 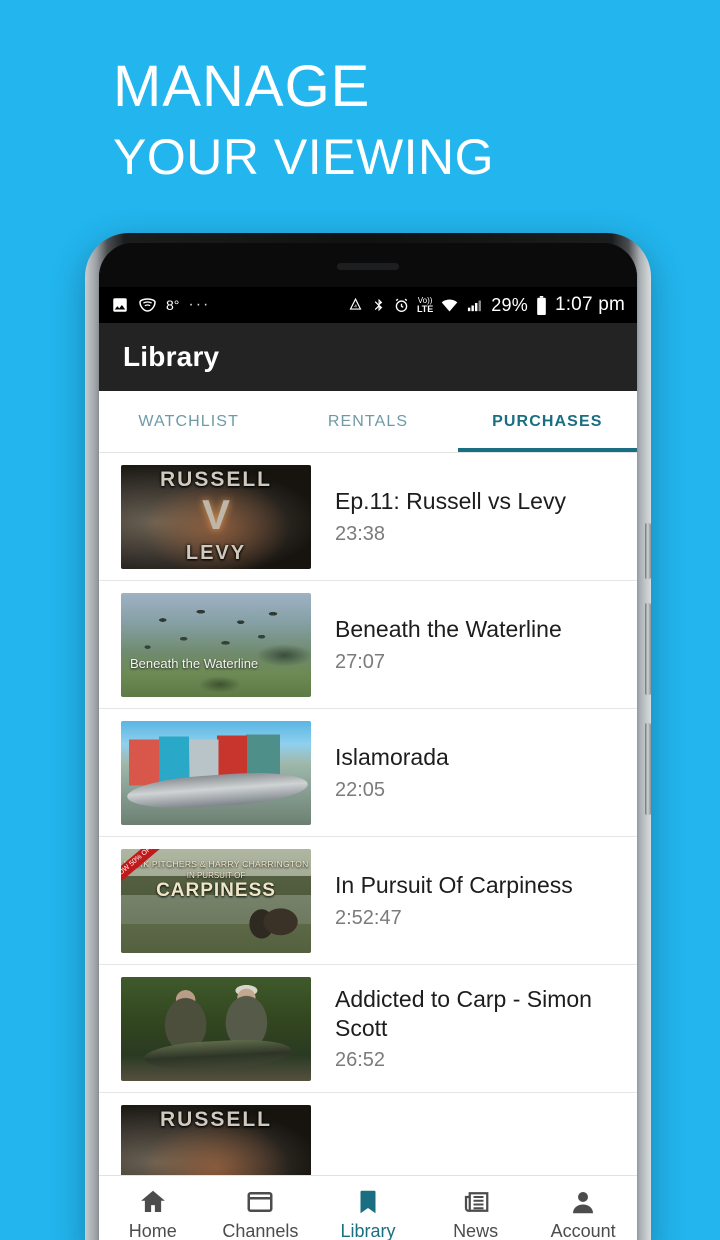 I want to click on tab-purchases: PURCHASES, so click(x=547, y=421).